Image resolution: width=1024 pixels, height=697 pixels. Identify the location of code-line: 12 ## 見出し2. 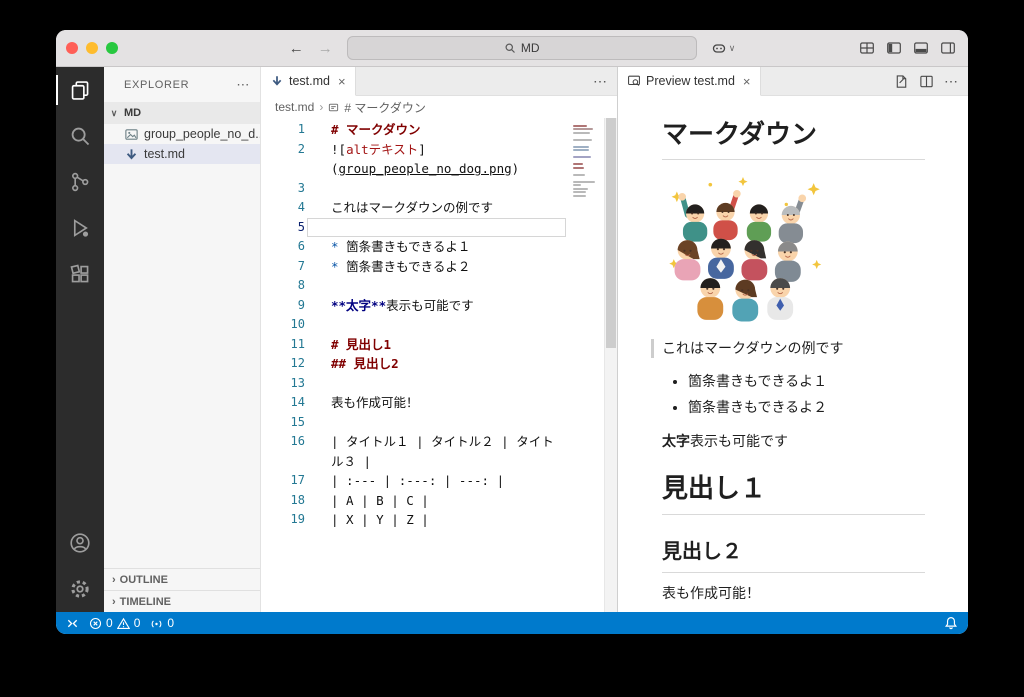
(415, 364).